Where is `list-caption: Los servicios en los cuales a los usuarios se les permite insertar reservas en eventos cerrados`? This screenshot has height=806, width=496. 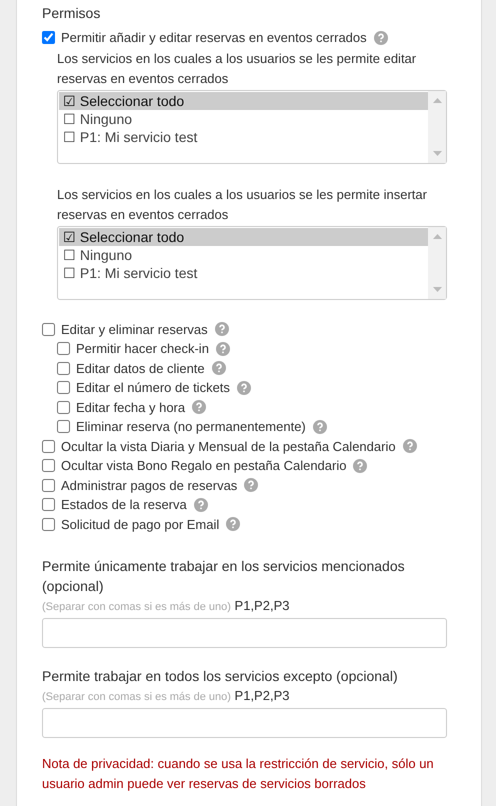
list-caption: Los servicios en los cuales a los usuarios se les permite insertar reservas en eventos cerrados is located at coordinates (242, 205).